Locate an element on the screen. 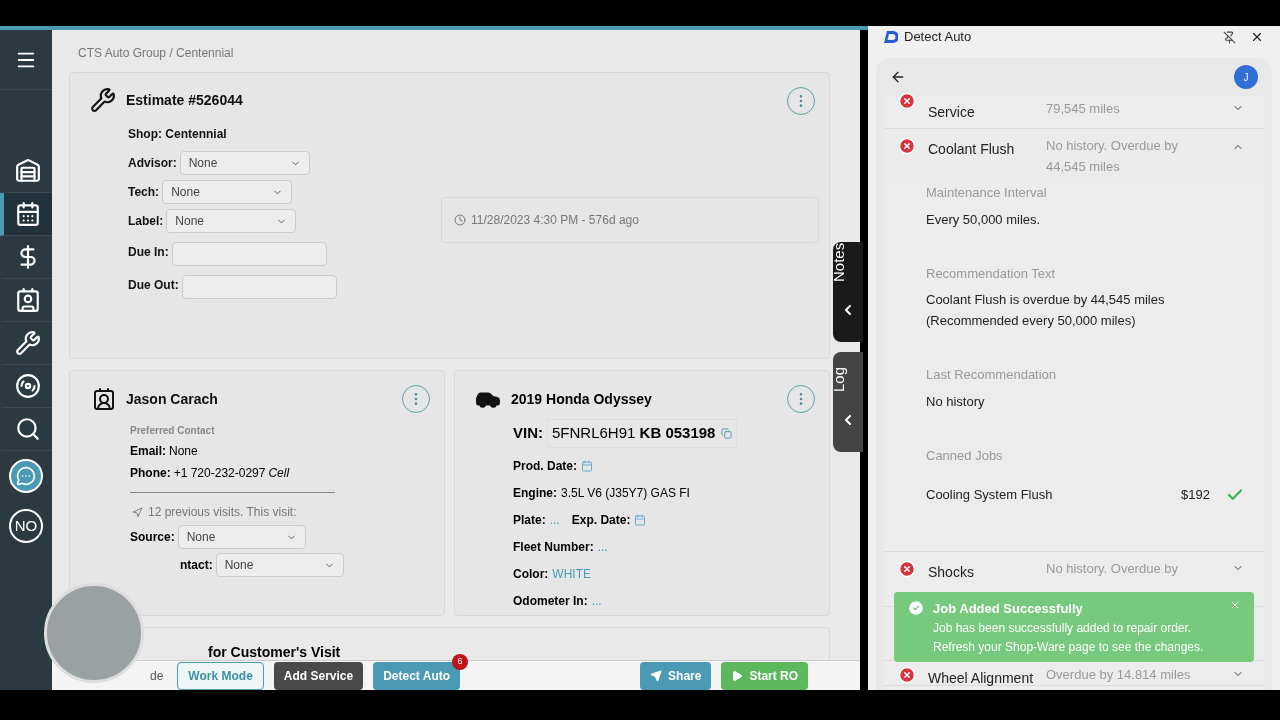 Image resolution: width=1280 pixels, height=720 pixels. field-label: Label: is located at coordinates (146, 221).